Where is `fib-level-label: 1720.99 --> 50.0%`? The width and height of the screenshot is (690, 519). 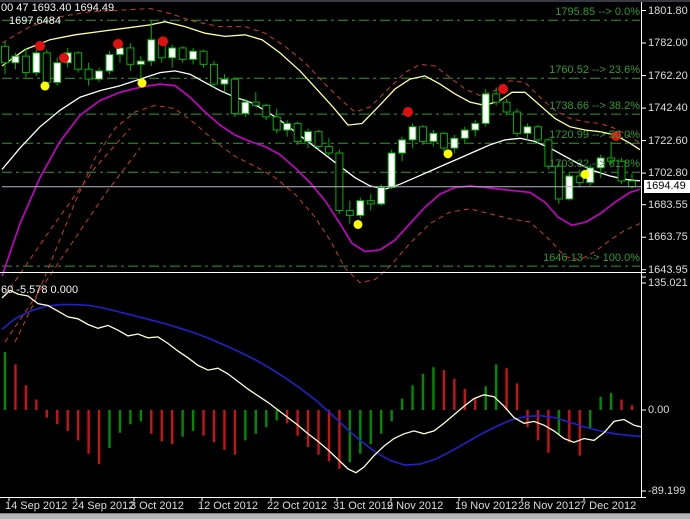 fib-level-label: 1720.99 --> 50.0% is located at coordinates (594, 135).